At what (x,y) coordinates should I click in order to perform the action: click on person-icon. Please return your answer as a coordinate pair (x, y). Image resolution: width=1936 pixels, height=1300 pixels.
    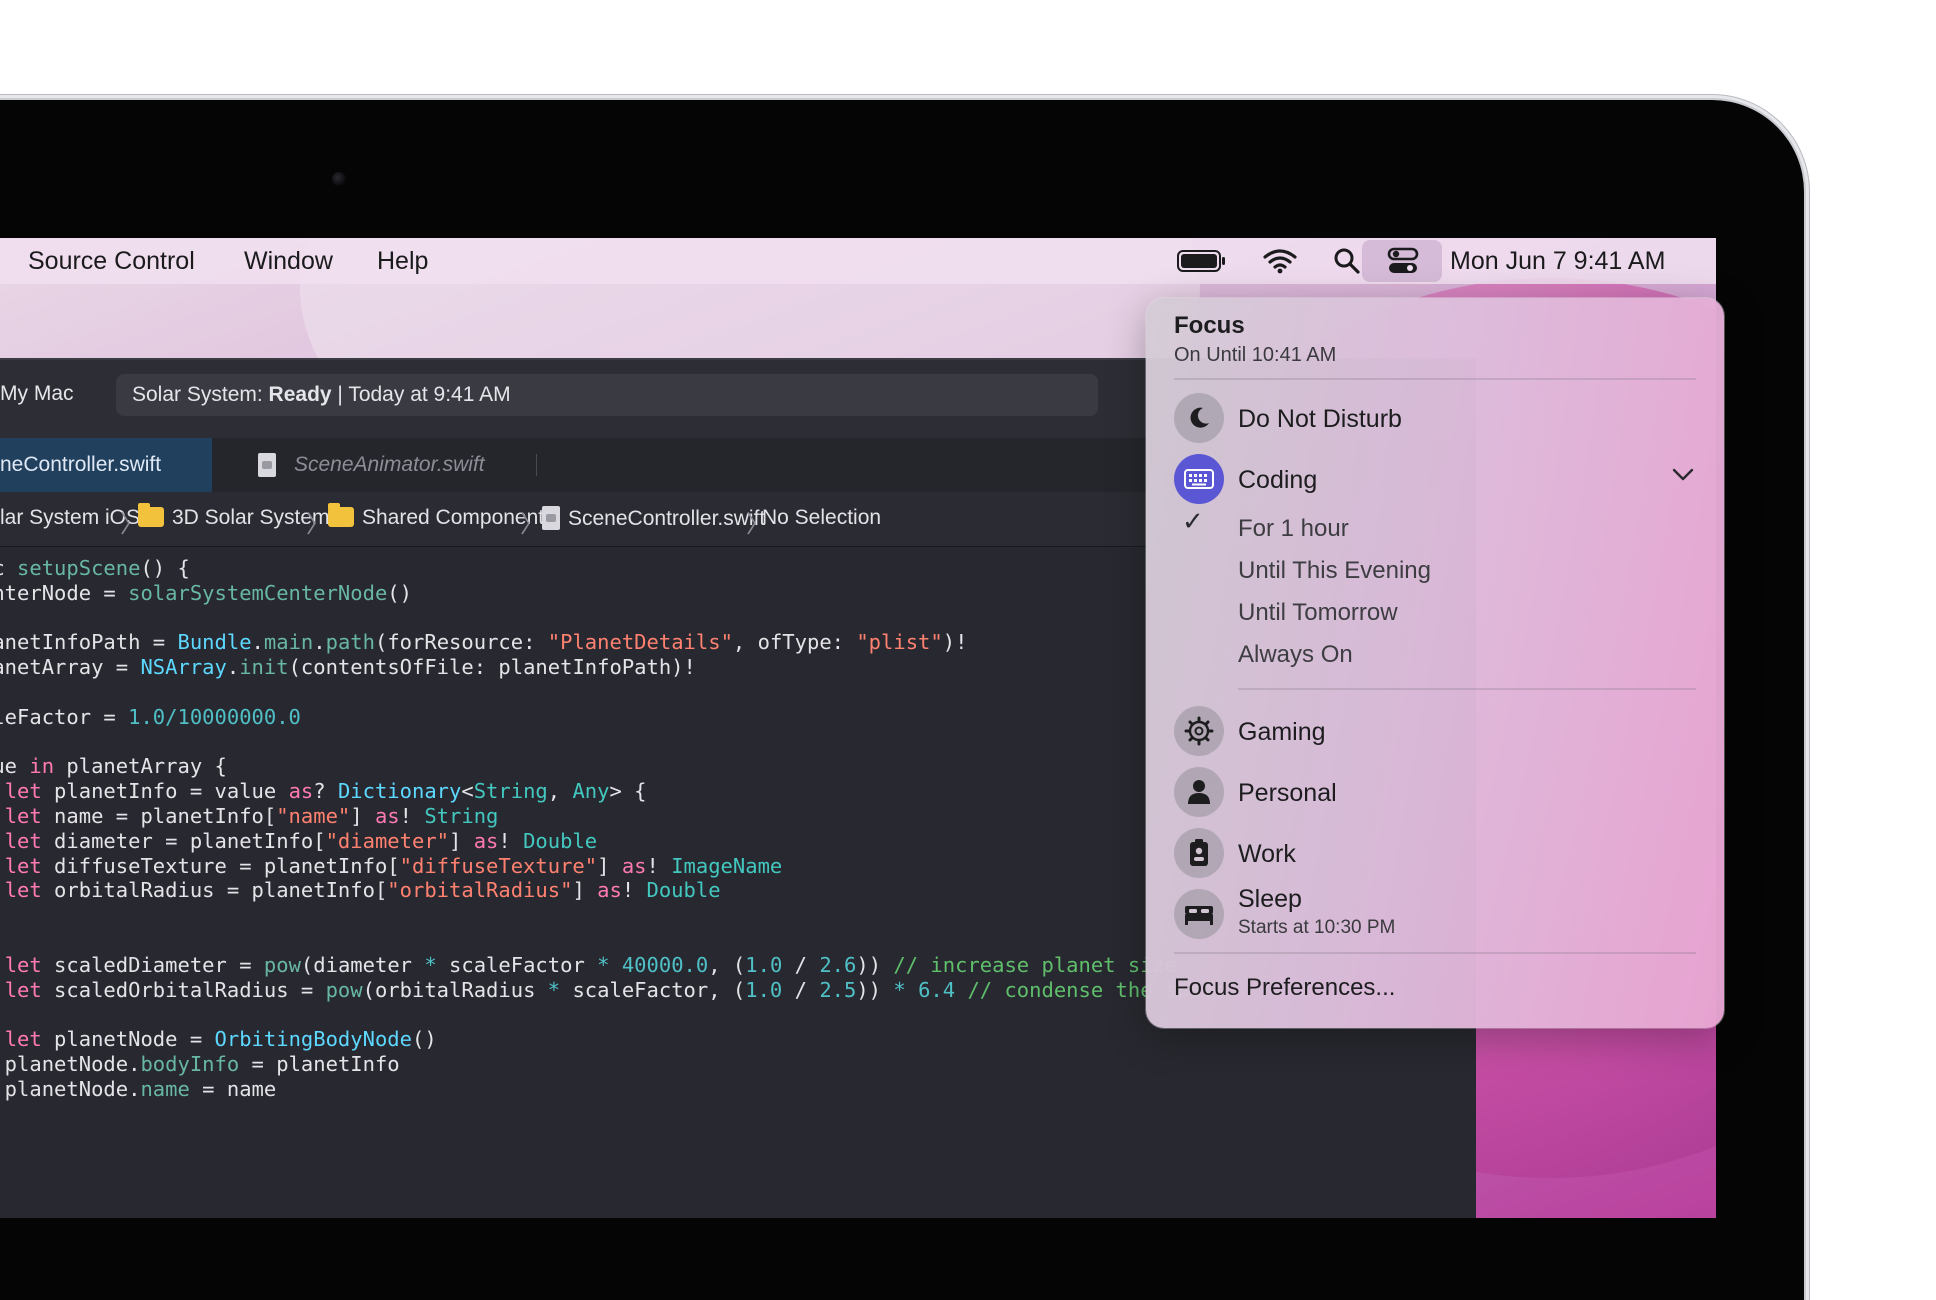
    Looking at the image, I should click on (1199, 792).